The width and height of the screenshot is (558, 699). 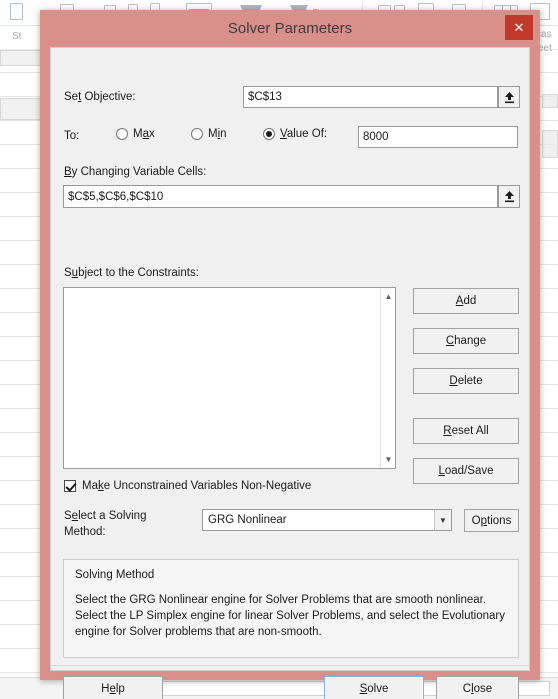 I want to click on load-save-button: Load/Save, so click(x=466, y=471).